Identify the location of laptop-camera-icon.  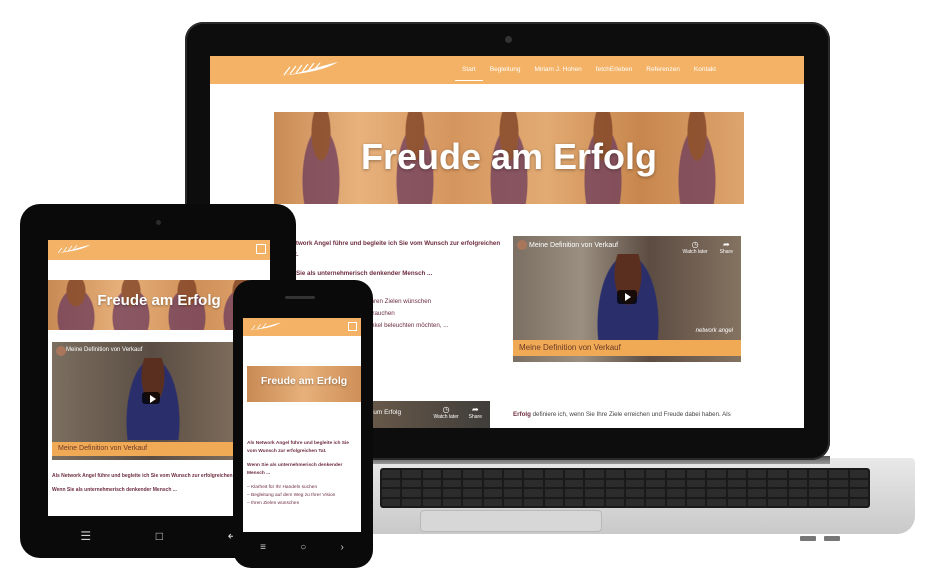
(508, 39).